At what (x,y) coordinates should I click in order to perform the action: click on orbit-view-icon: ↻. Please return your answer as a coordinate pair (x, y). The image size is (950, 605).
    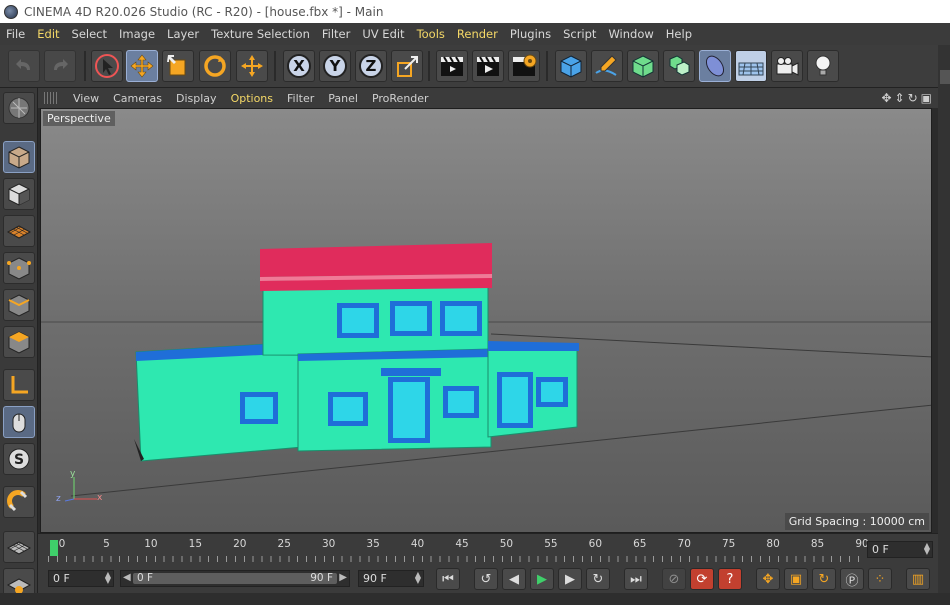
    Looking at the image, I should click on (913, 98).